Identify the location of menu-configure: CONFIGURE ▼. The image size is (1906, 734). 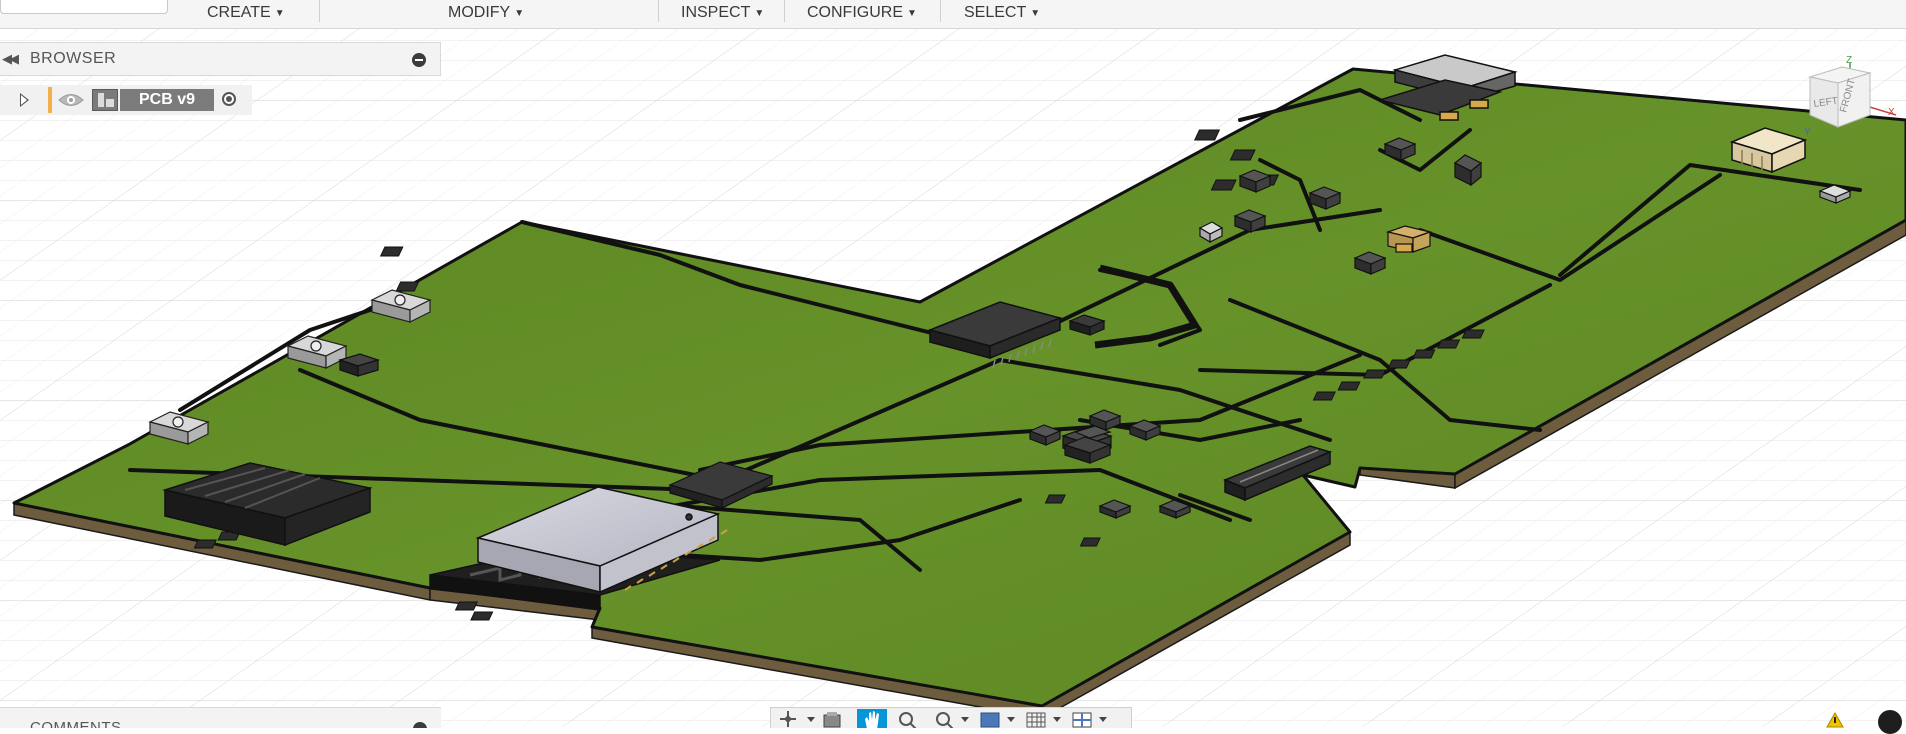
(862, 13).